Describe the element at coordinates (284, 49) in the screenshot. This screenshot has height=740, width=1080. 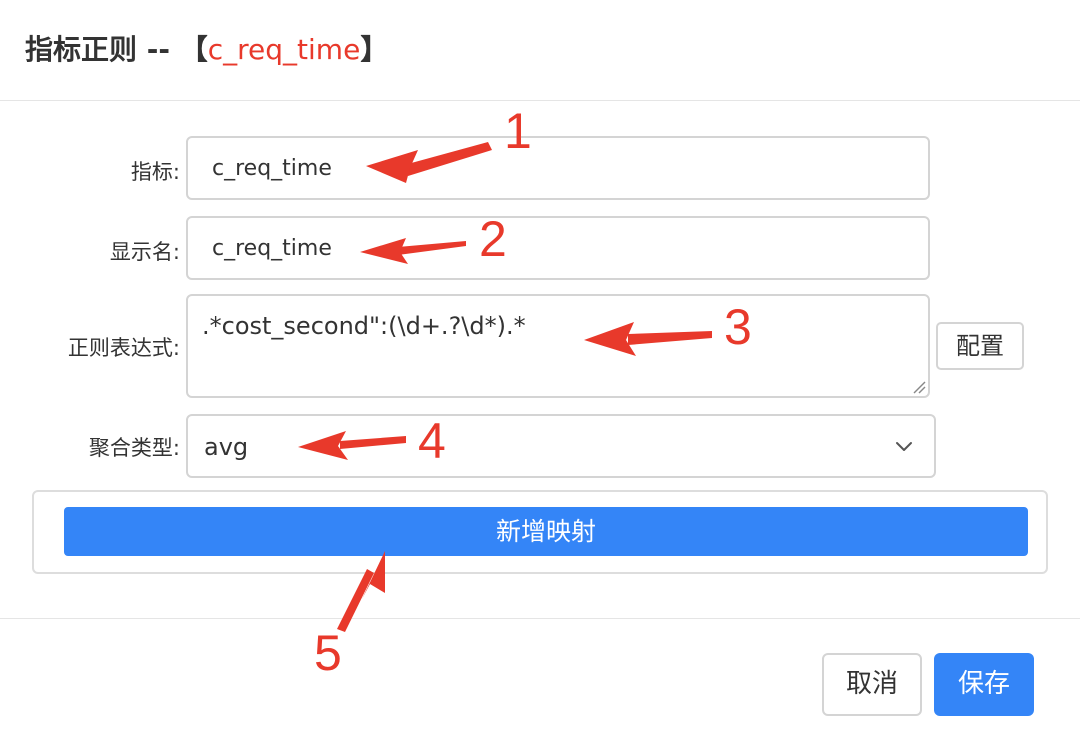
I see `dialog-title-metric: c_req_time` at that location.